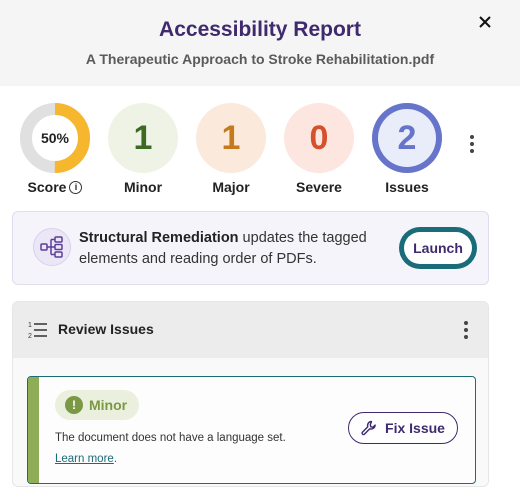  I want to click on major-metric: 1 Major, so click(231, 149).